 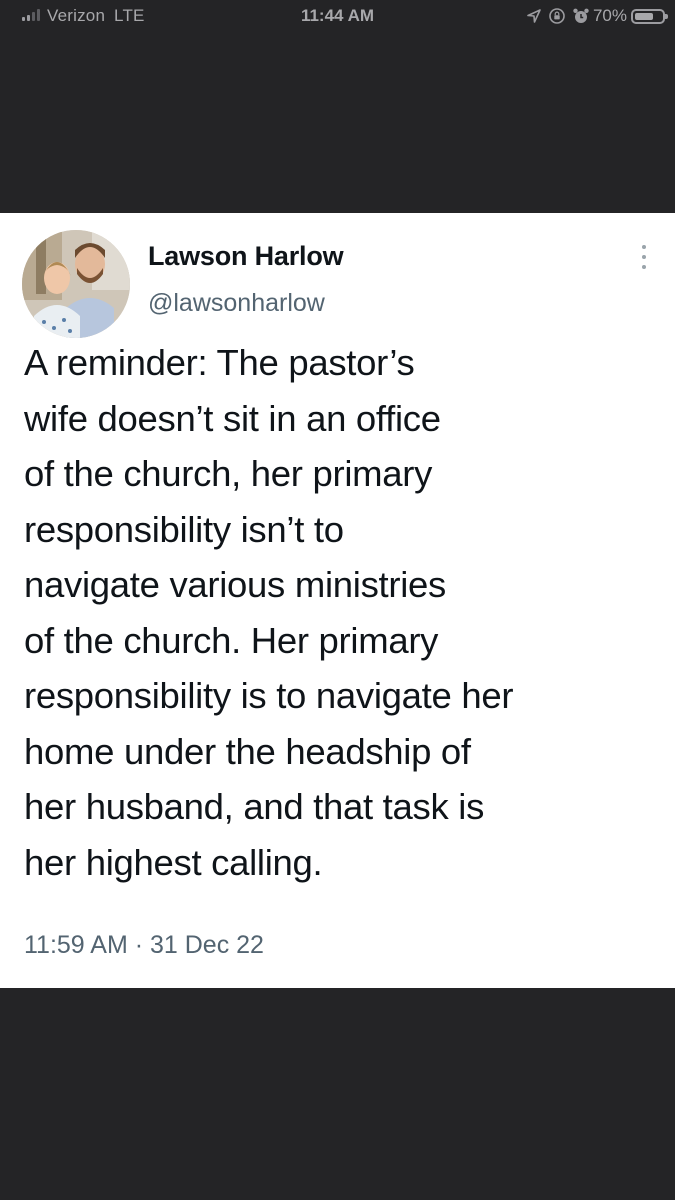 I want to click on location-icon, so click(x=534, y=16).